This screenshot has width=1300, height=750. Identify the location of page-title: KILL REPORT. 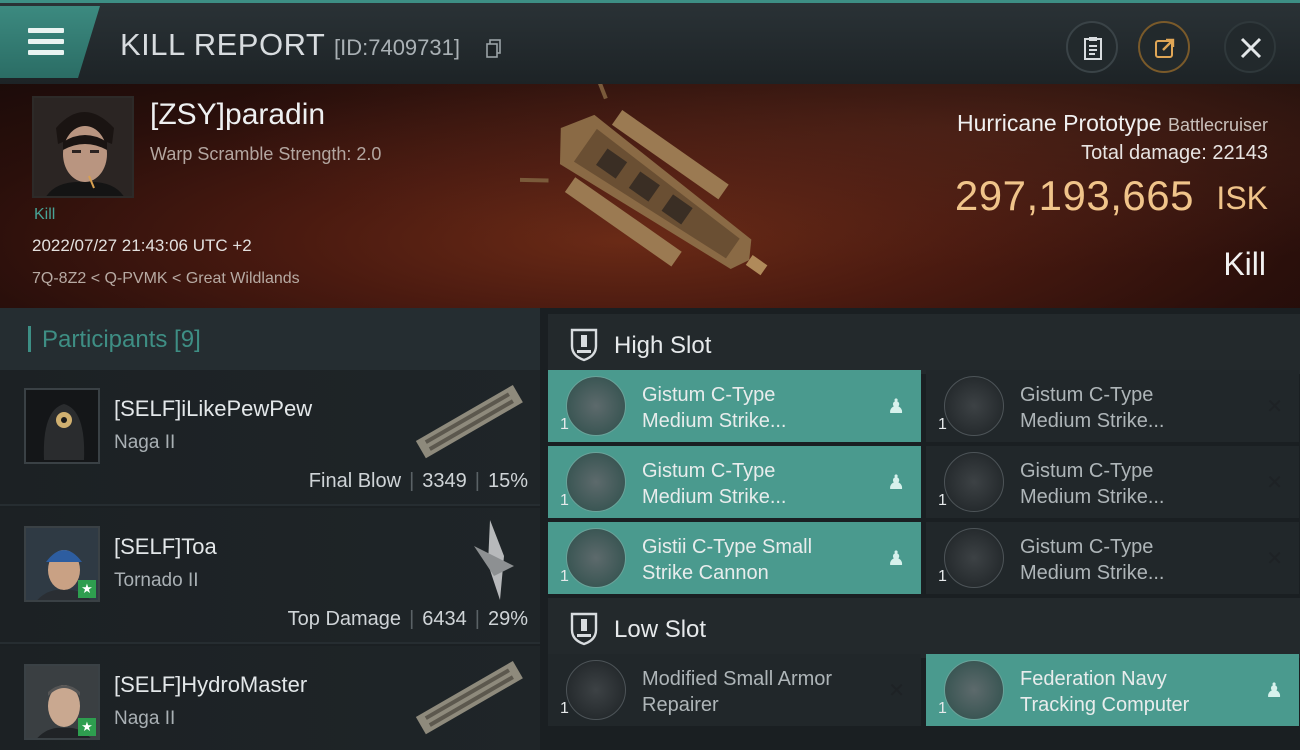
(223, 44).